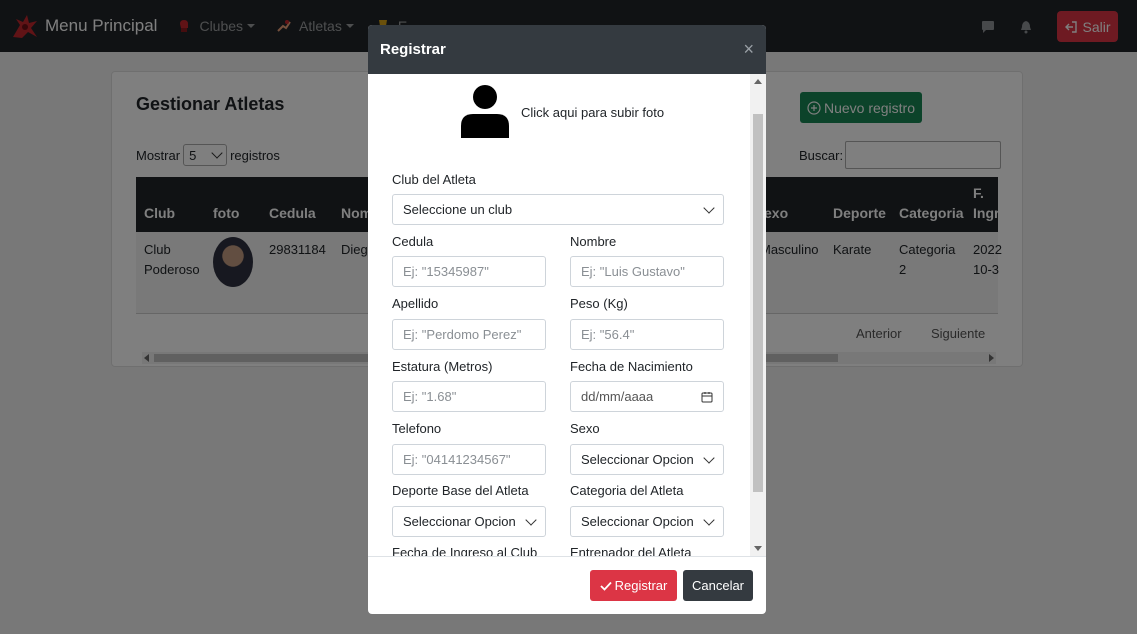  What do you see at coordinates (641, 585) in the screenshot?
I see `submit-label: Registrar` at bounding box center [641, 585].